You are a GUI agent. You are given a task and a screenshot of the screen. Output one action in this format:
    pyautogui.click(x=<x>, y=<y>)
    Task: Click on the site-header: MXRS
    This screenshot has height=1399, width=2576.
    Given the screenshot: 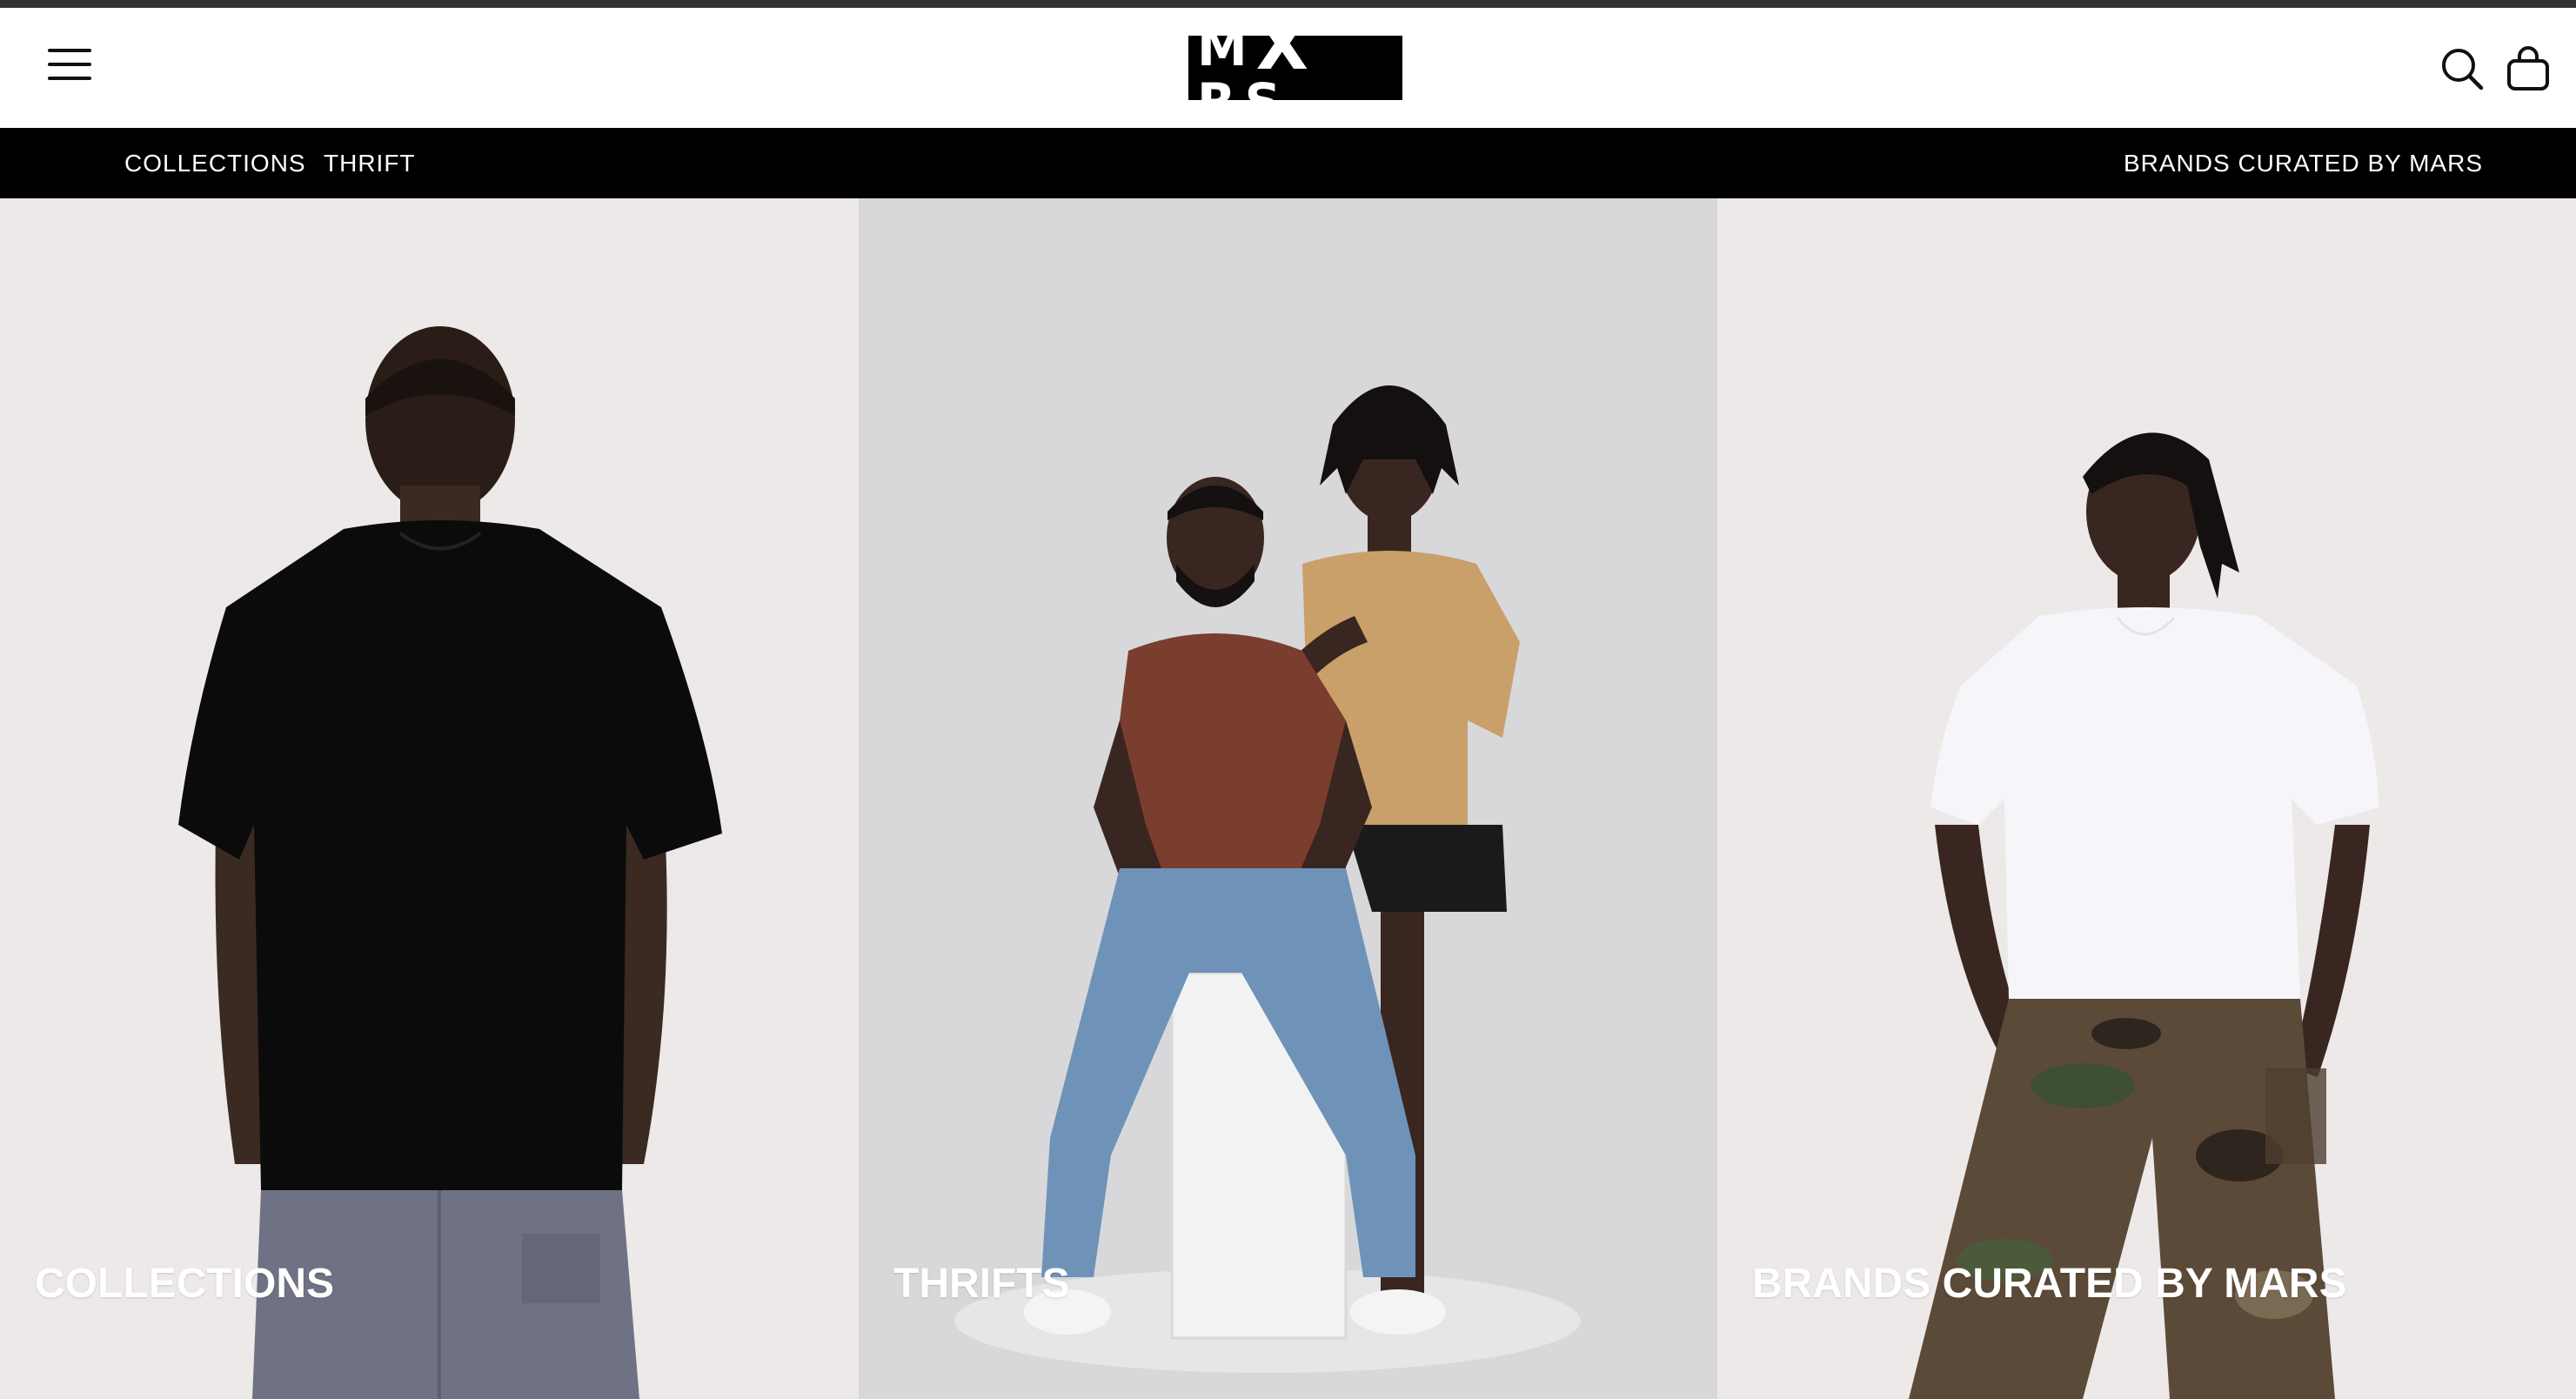 What is the action you would take?
    pyautogui.click(x=1288, y=68)
    